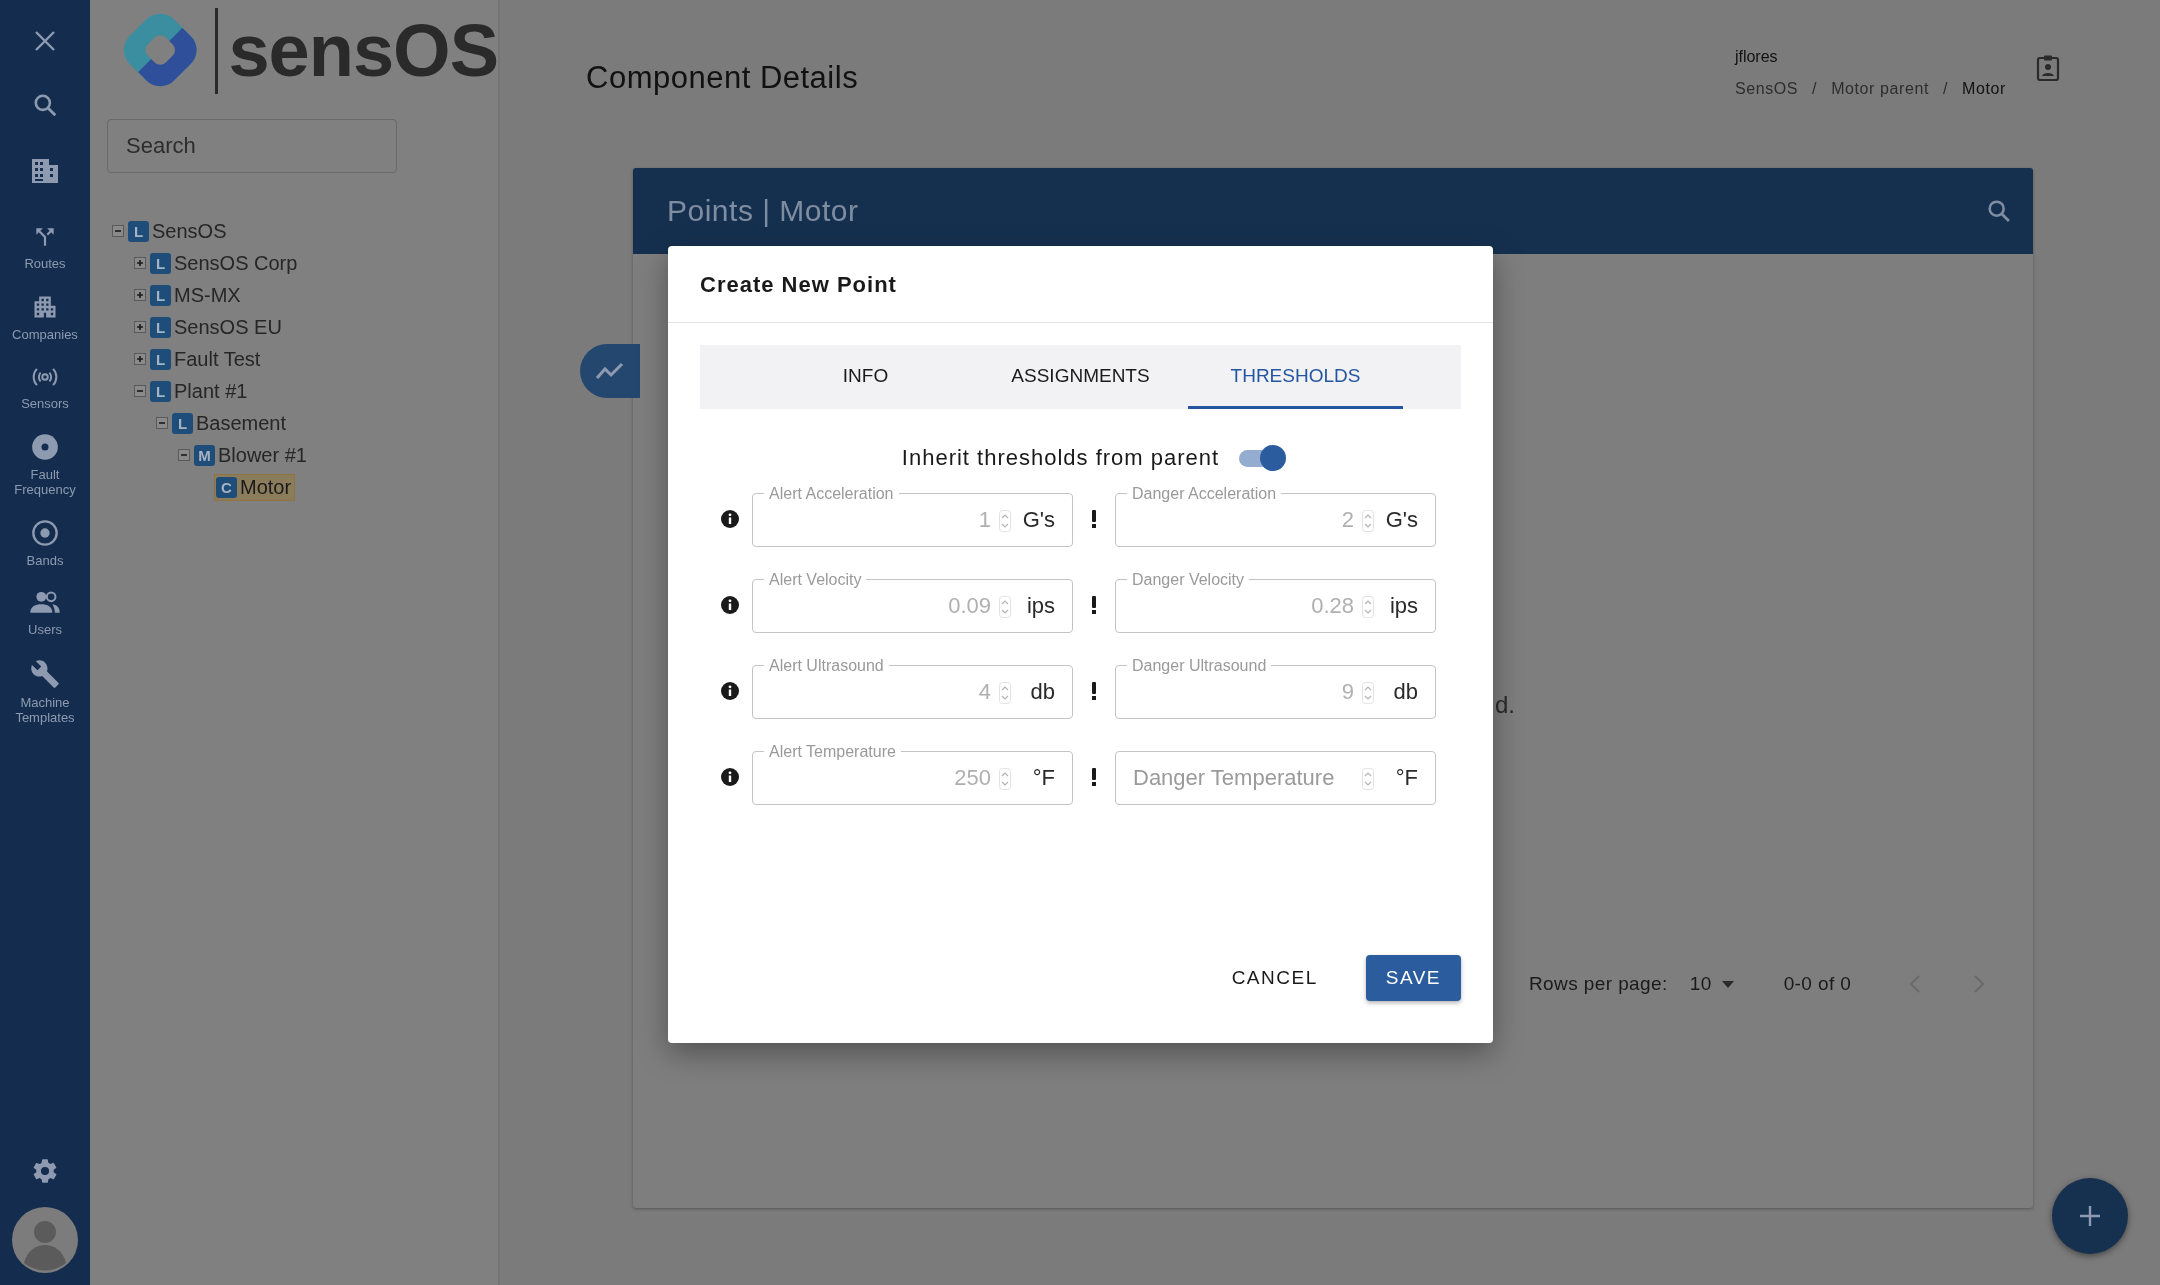  I want to click on avatar-icon, so click(45, 1240).